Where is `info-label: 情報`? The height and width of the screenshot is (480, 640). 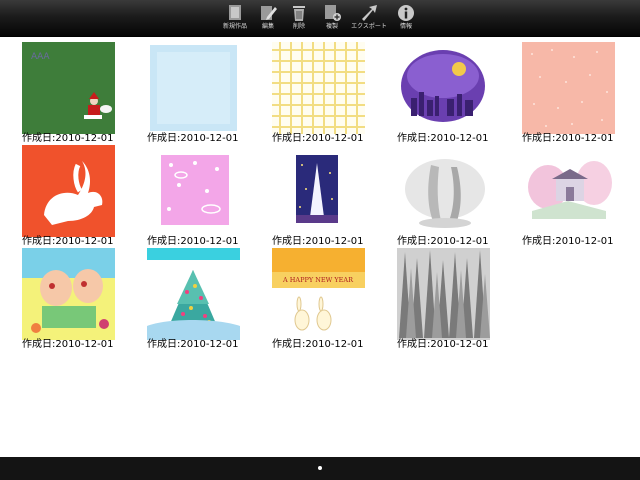 info-label: 情報 is located at coordinates (405, 26).